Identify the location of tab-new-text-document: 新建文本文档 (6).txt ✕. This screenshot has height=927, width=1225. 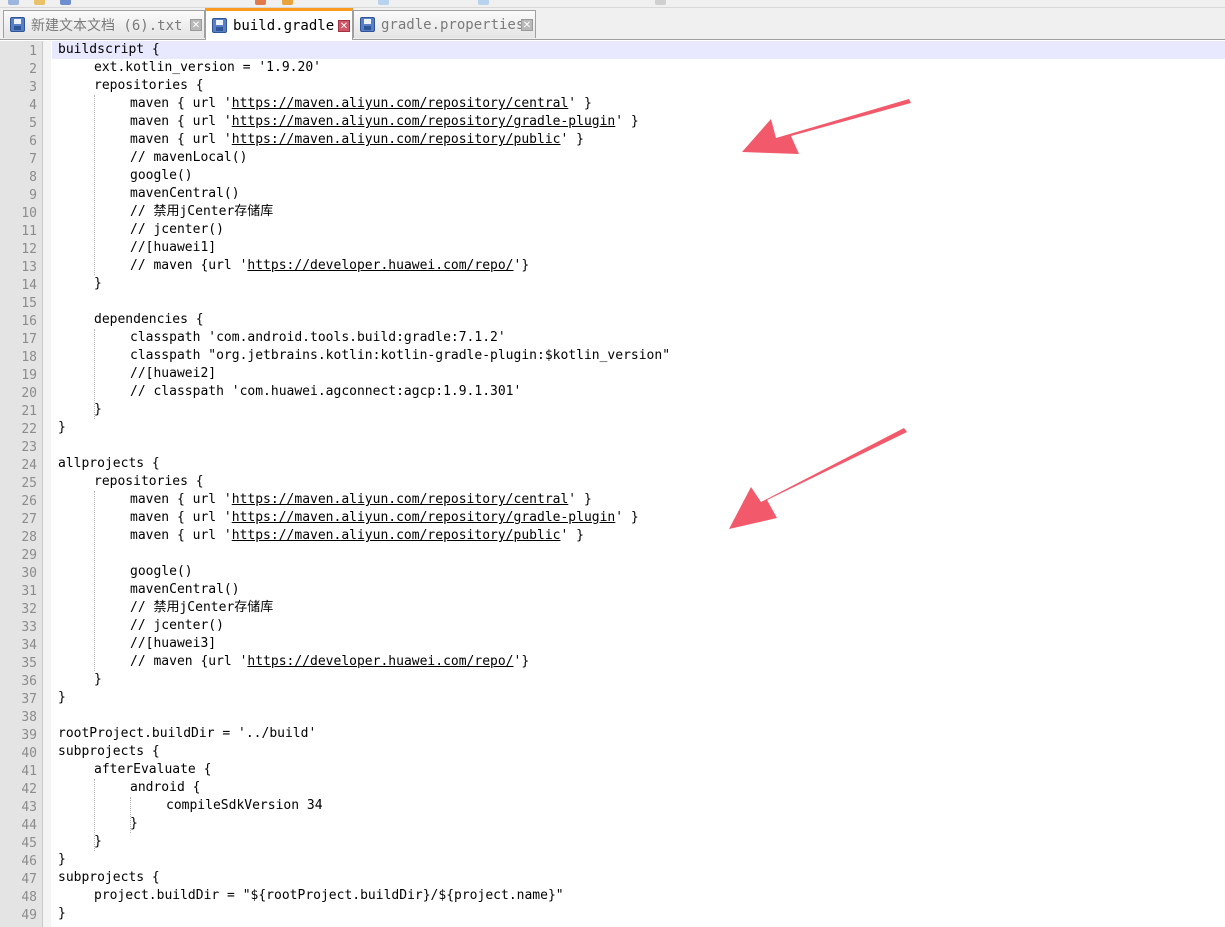
(104, 24).